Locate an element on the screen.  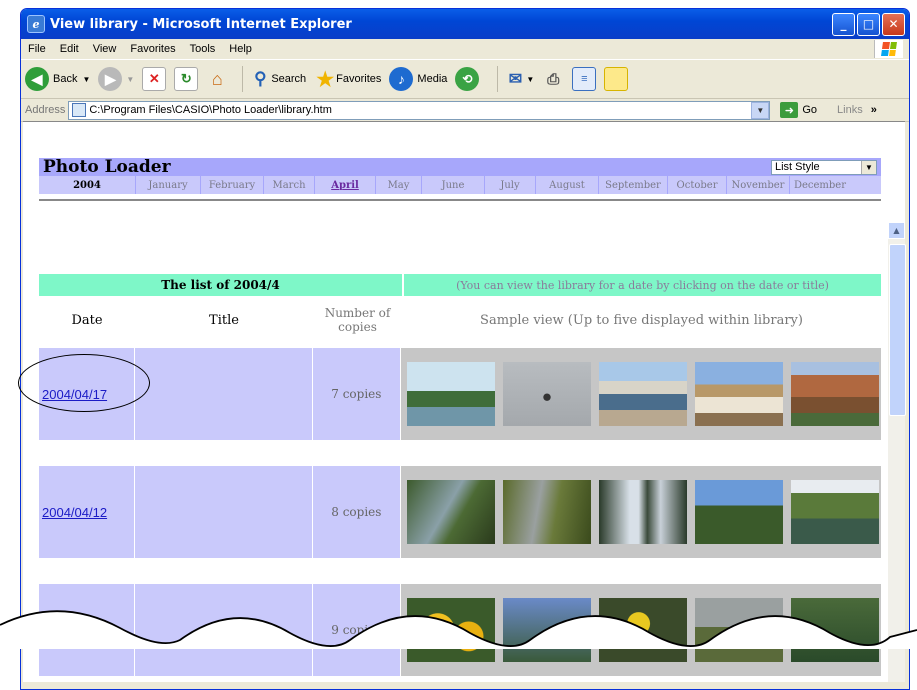
stop-button: ✕ is located at coordinates (154, 79).